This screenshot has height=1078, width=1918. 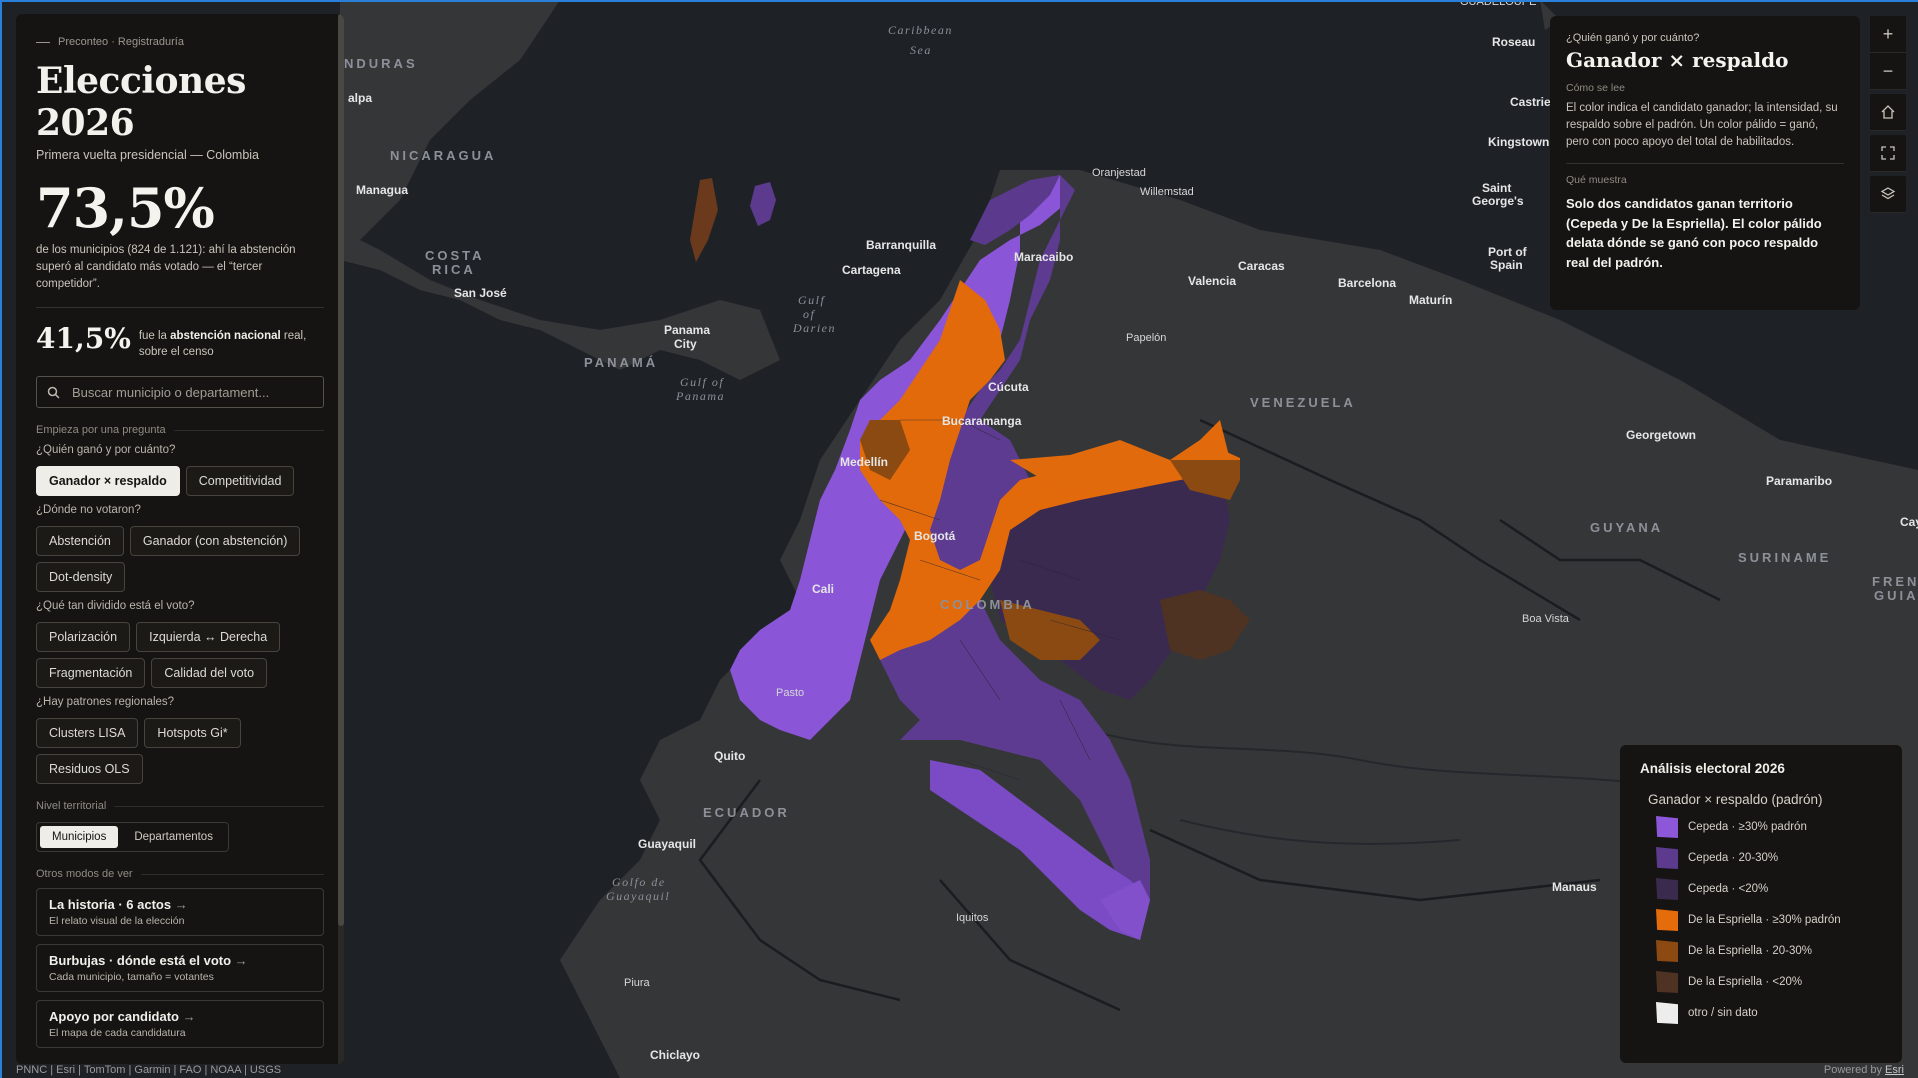 What do you see at coordinates (987, 604) in the screenshot?
I see `label-country: COLOMBIA` at bounding box center [987, 604].